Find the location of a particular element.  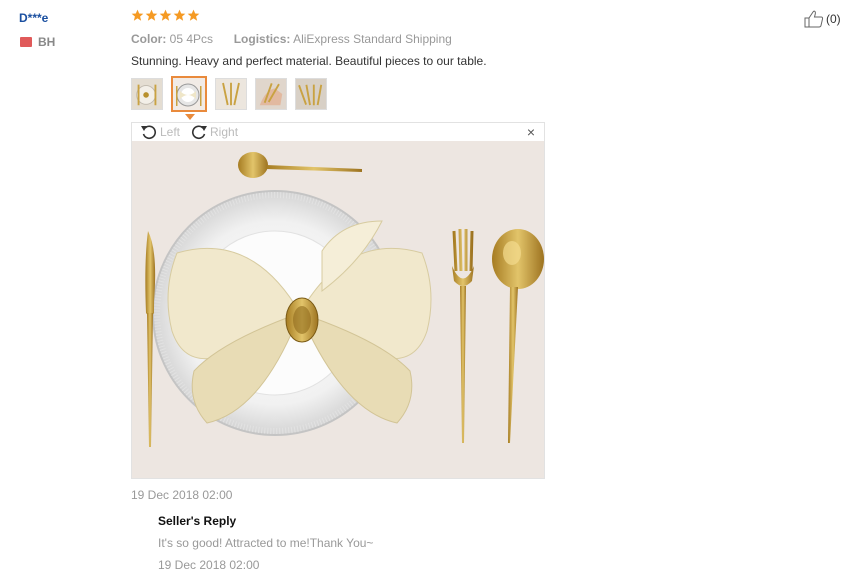

rotate-left-label: Left is located at coordinates (170, 132).